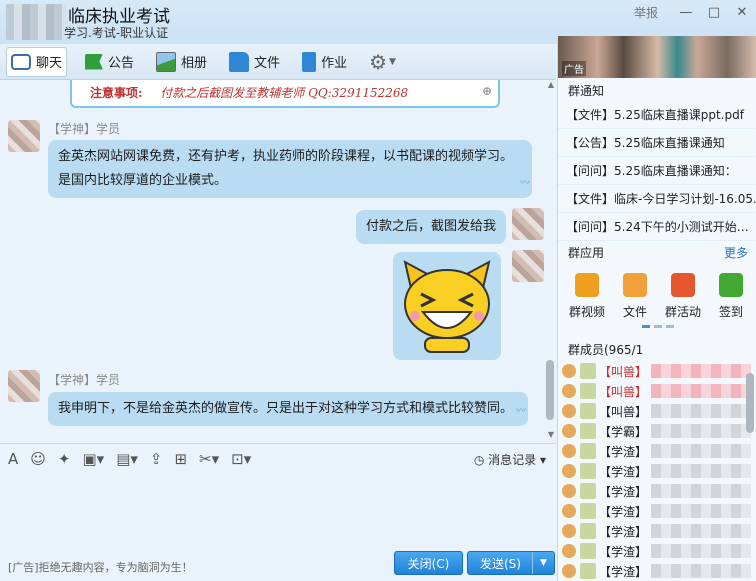 This screenshot has height=581, width=756. Describe the element at coordinates (93, 459) in the screenshot. I see `gift-icon: ▣▾` at that location.